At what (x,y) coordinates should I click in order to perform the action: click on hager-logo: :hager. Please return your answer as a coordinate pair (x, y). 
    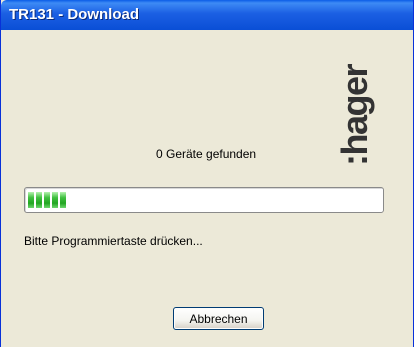
    Looking at the image, I should click on (356, 114).